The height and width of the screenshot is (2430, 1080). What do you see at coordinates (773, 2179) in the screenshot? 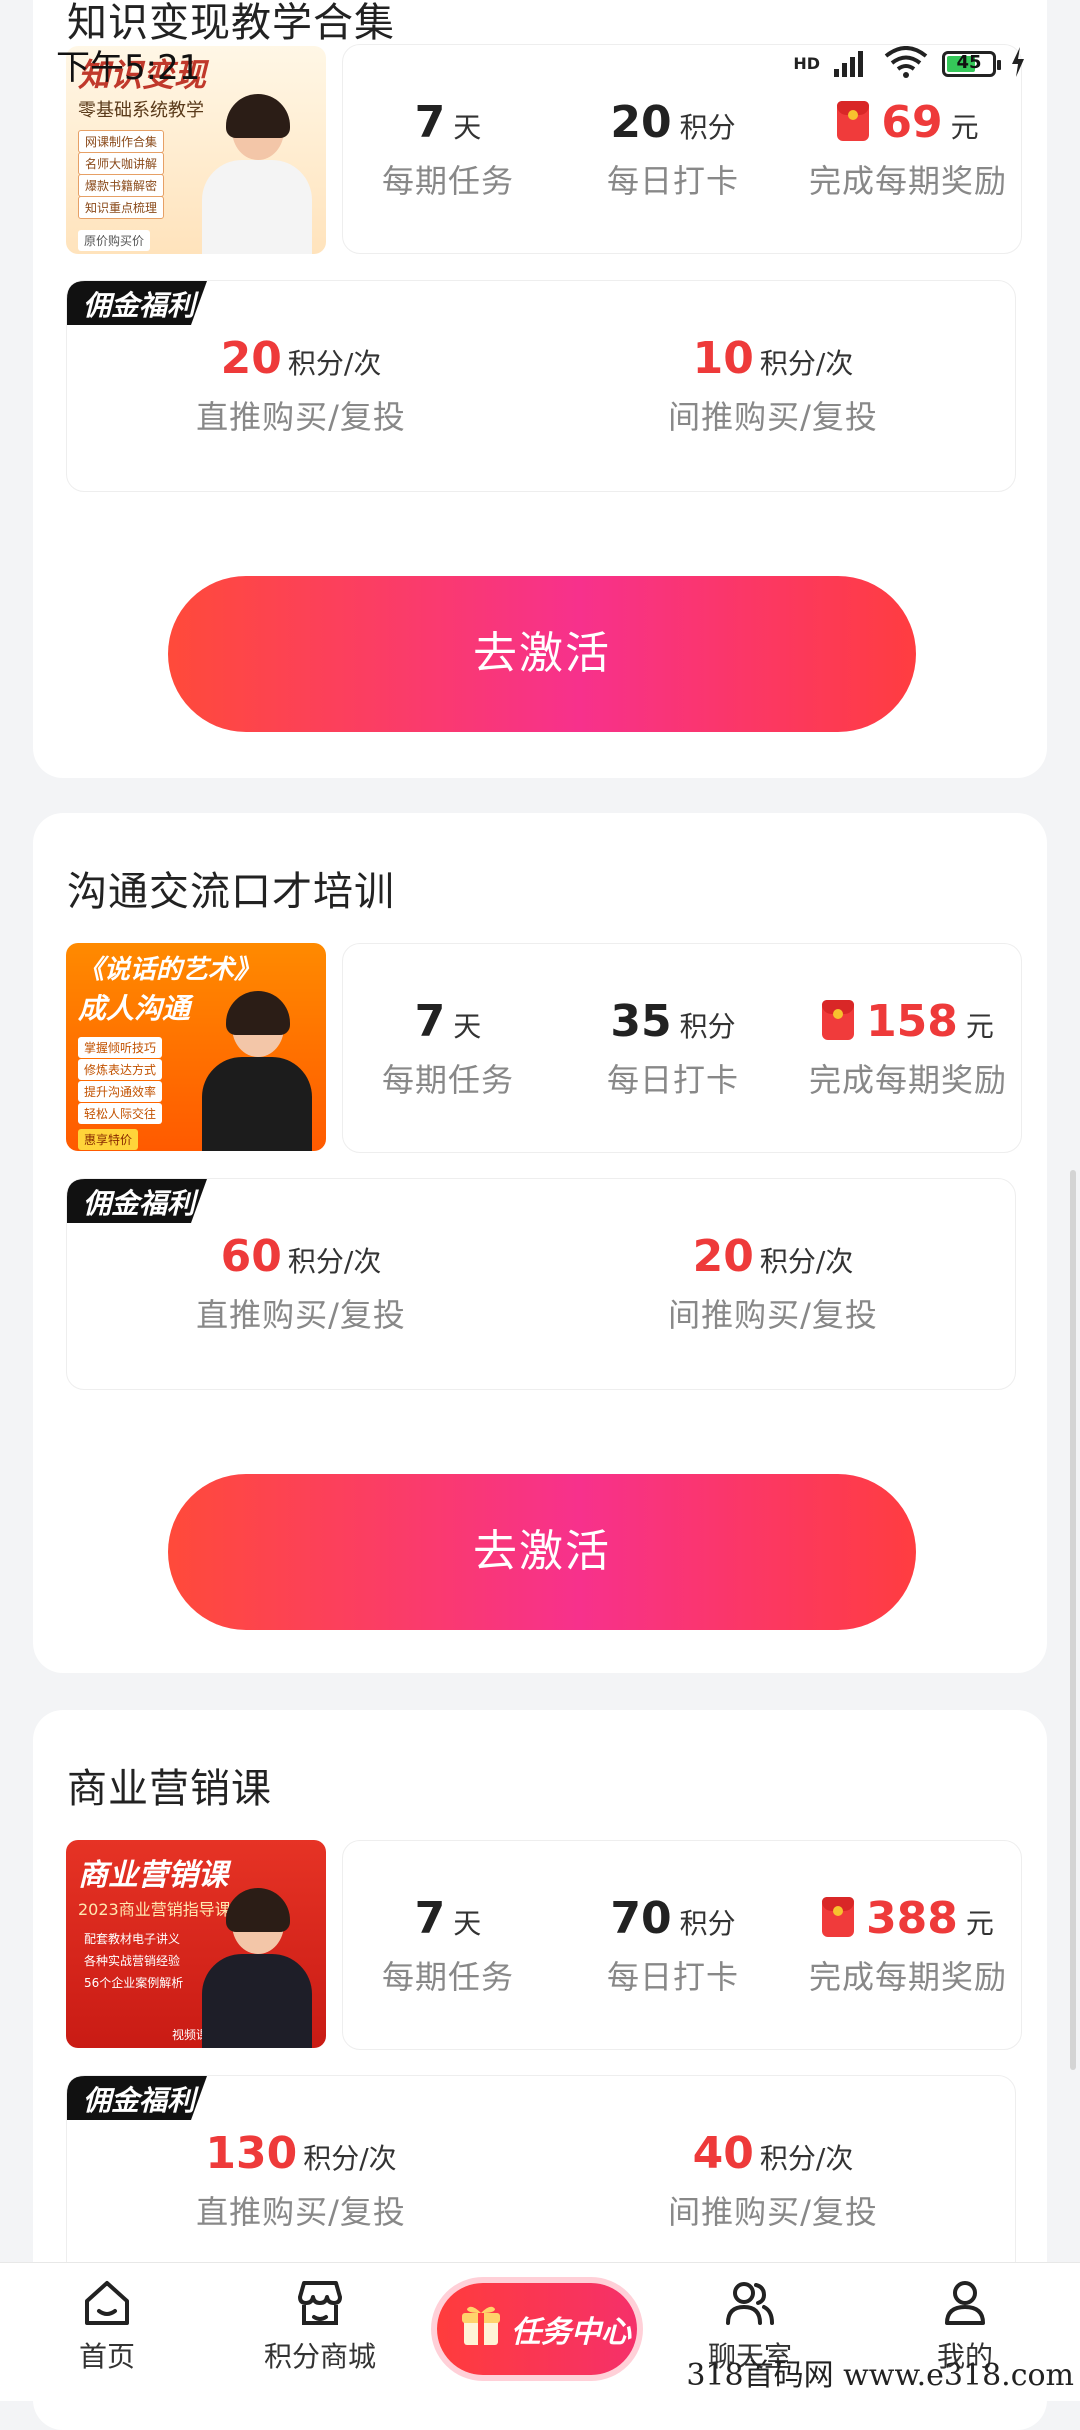
I see `indirect-commission: 40 积分/次 间推购买/复投` at bounding box center [773, 2179].